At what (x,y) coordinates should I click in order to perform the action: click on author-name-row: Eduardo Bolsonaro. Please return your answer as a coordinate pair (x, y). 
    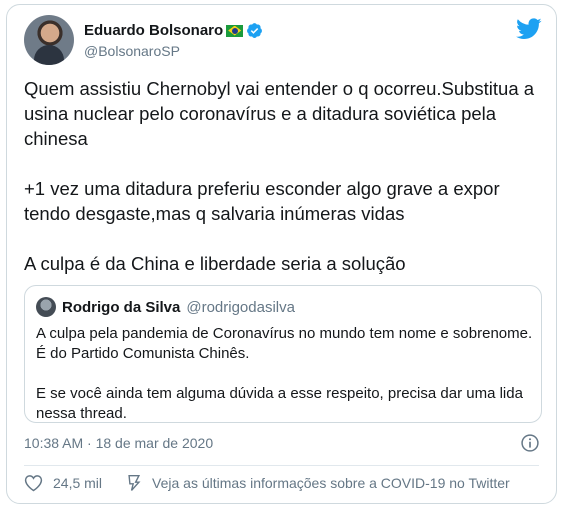
    Looking at the image, I should click on (173, 30).